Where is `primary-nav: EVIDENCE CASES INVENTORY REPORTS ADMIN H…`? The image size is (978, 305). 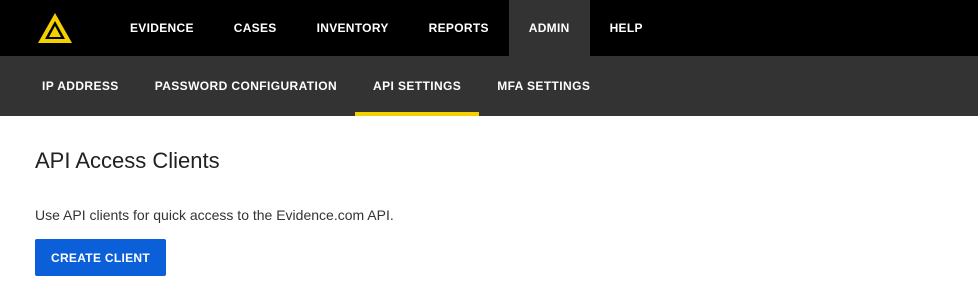 primary-nav: EVIDENCE CASES INVENTORY REPORTS ADMIN H… is located at coordinates (386, 28).